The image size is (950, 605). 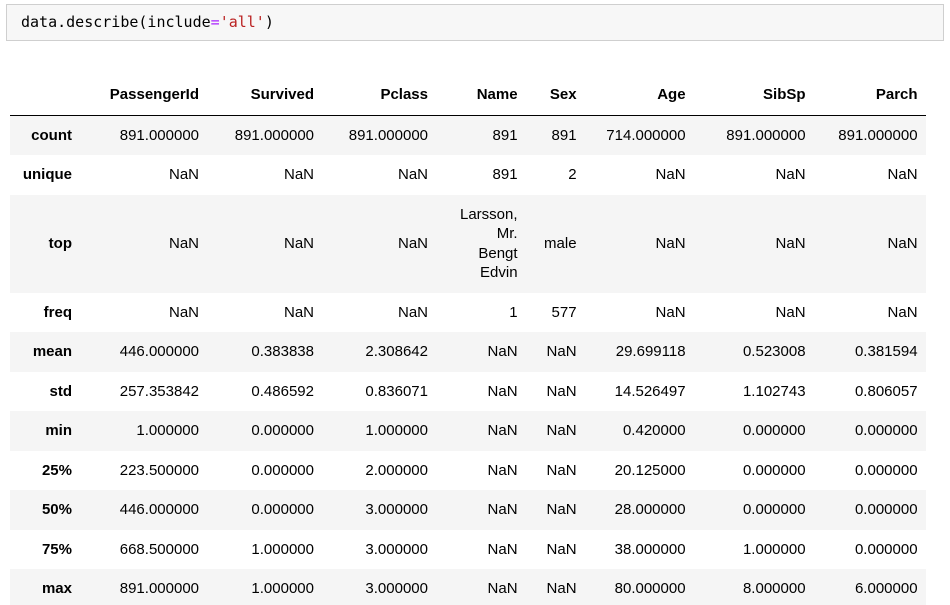 I want to click on table-cell: 0.806057, so click(x=886, y=391).